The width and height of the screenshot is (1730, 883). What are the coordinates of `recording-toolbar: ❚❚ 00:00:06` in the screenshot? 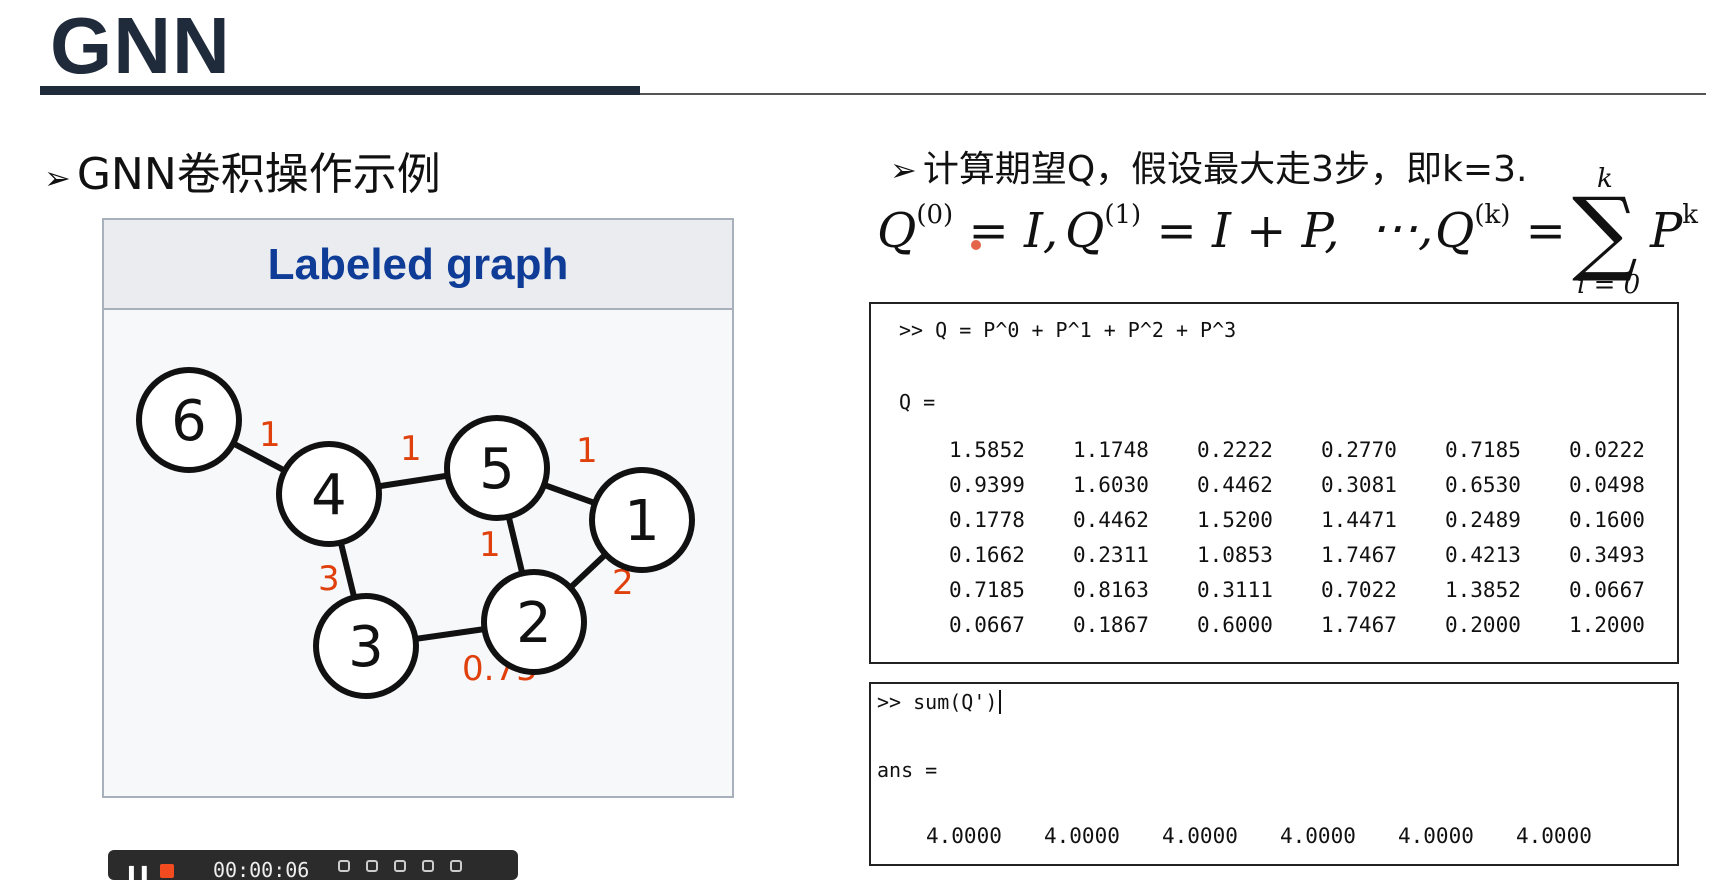 It's located at (313, 866).